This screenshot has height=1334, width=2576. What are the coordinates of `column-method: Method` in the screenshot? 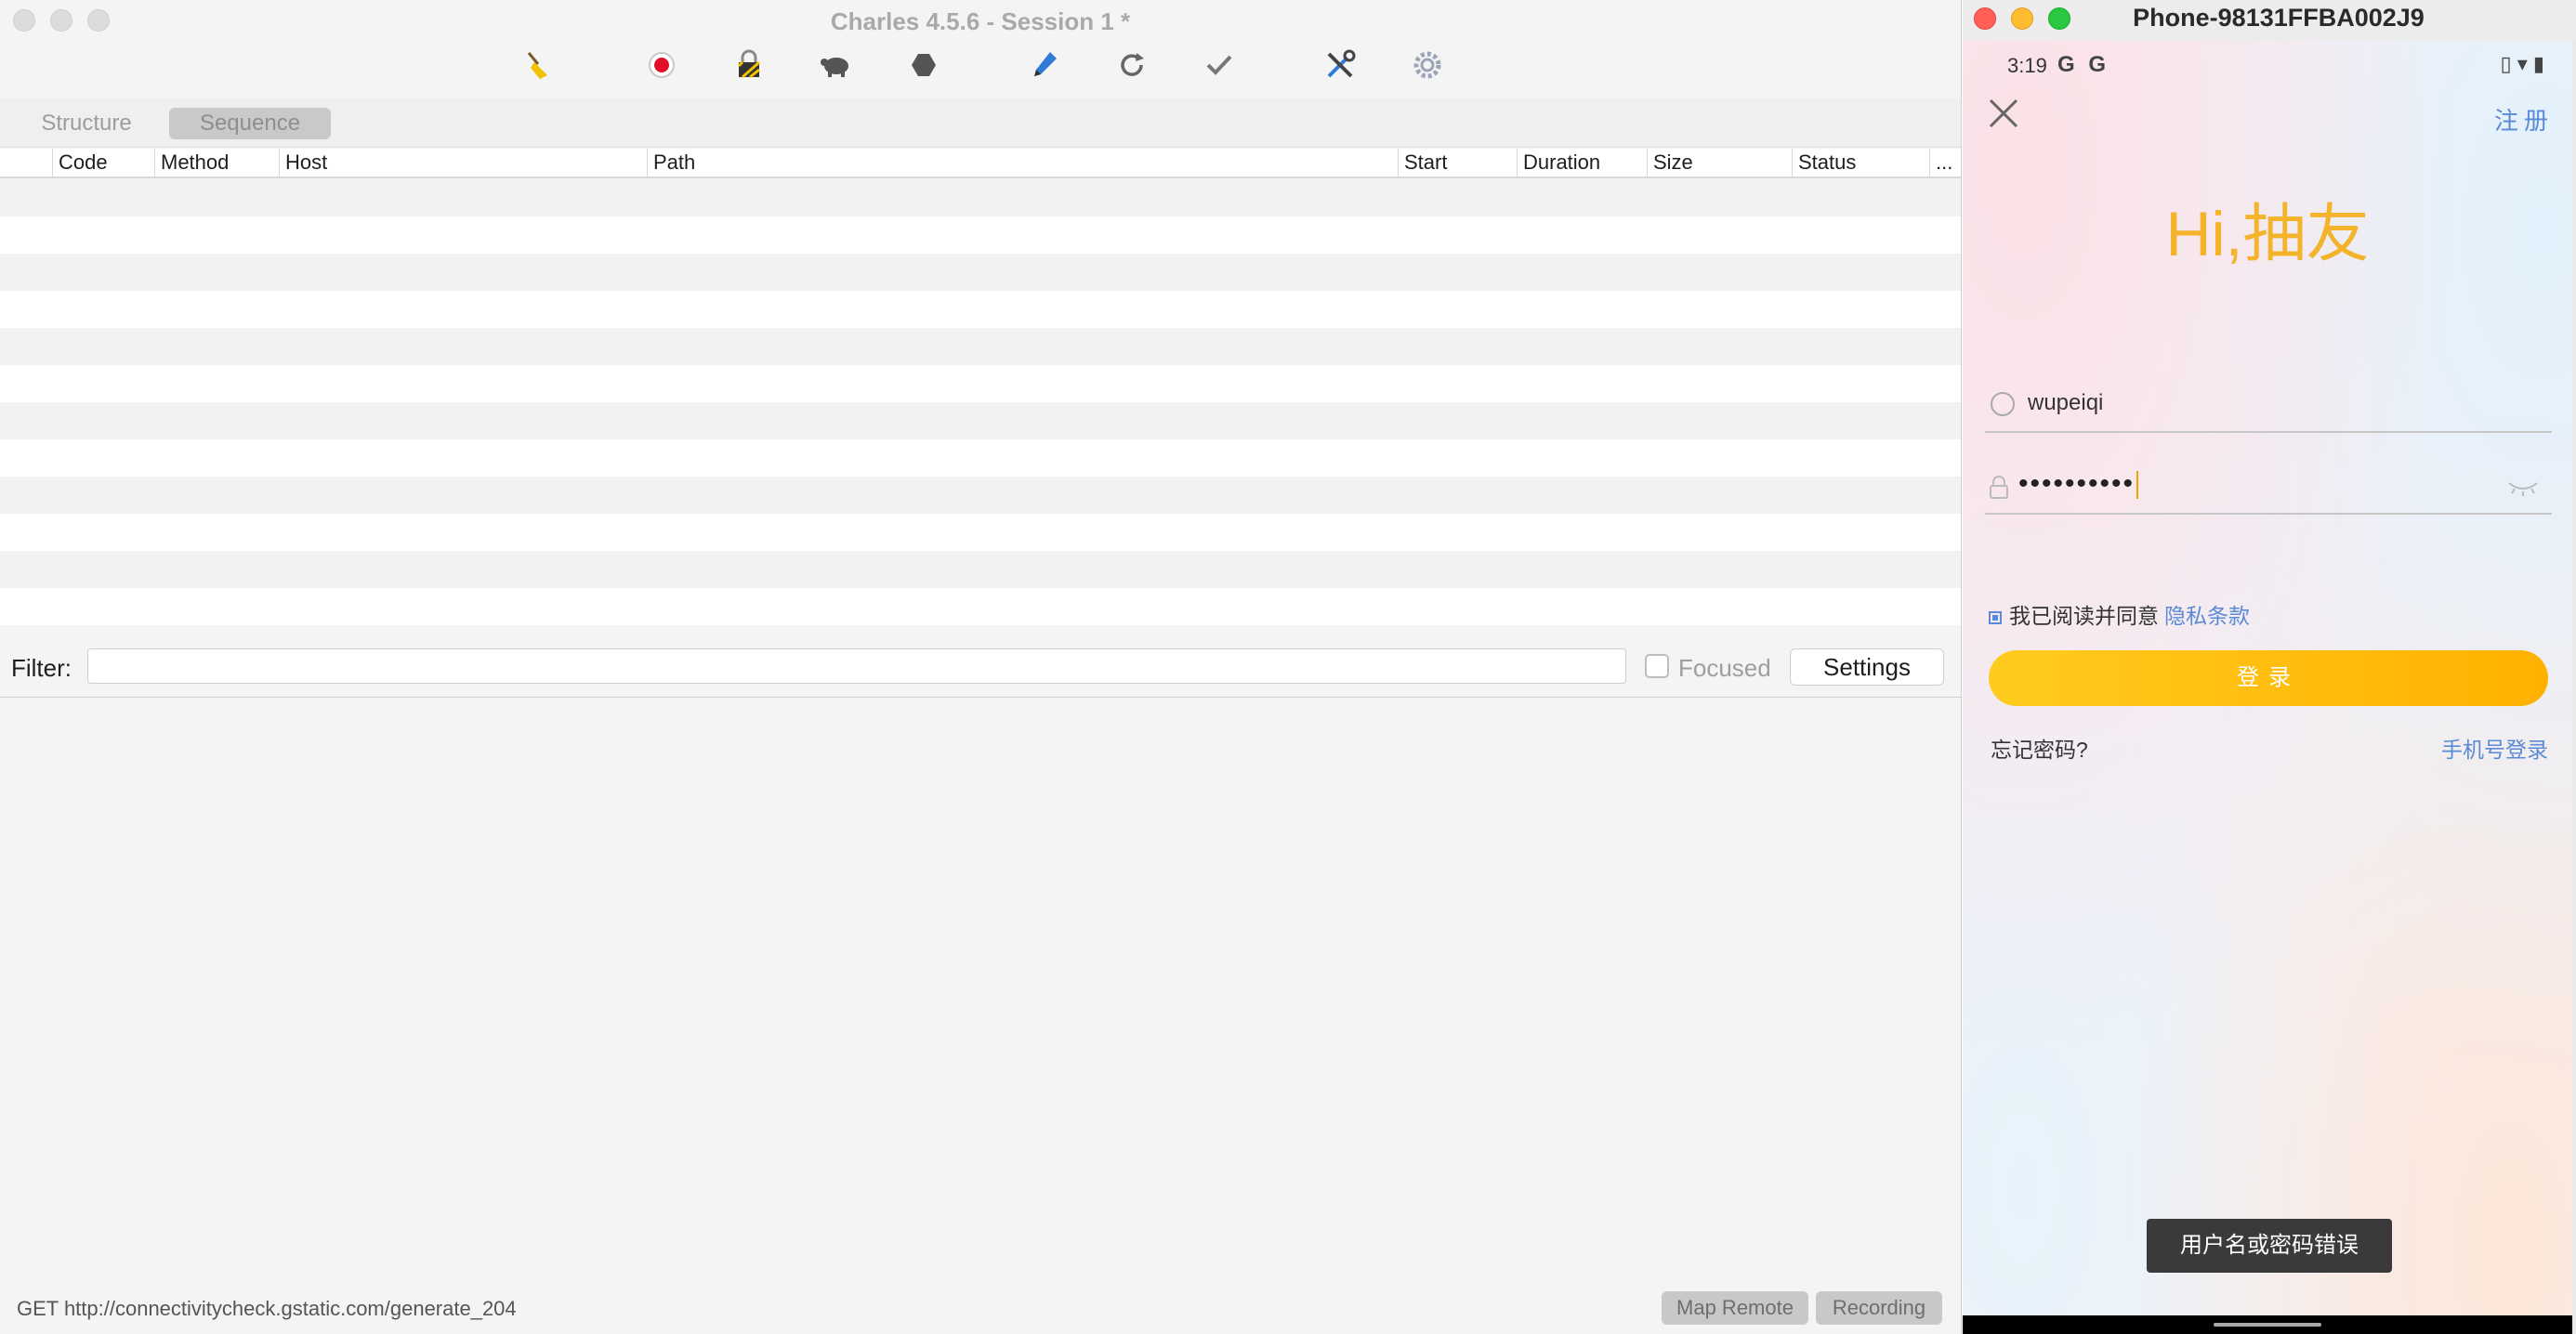 It's located at (216, 163).